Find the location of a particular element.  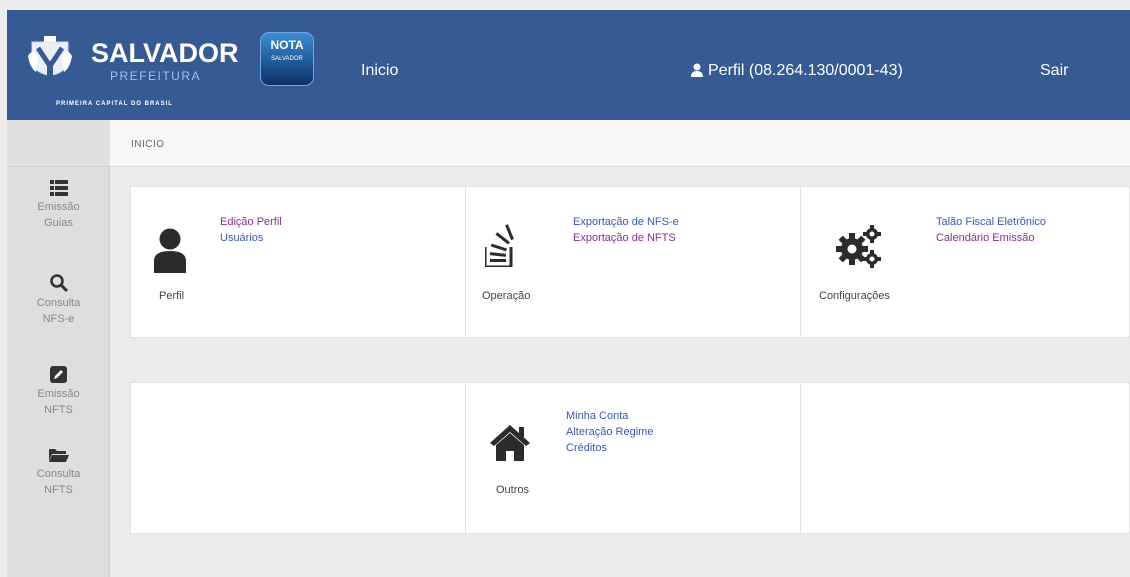

edit-icon is located at coordinates (58, 374).